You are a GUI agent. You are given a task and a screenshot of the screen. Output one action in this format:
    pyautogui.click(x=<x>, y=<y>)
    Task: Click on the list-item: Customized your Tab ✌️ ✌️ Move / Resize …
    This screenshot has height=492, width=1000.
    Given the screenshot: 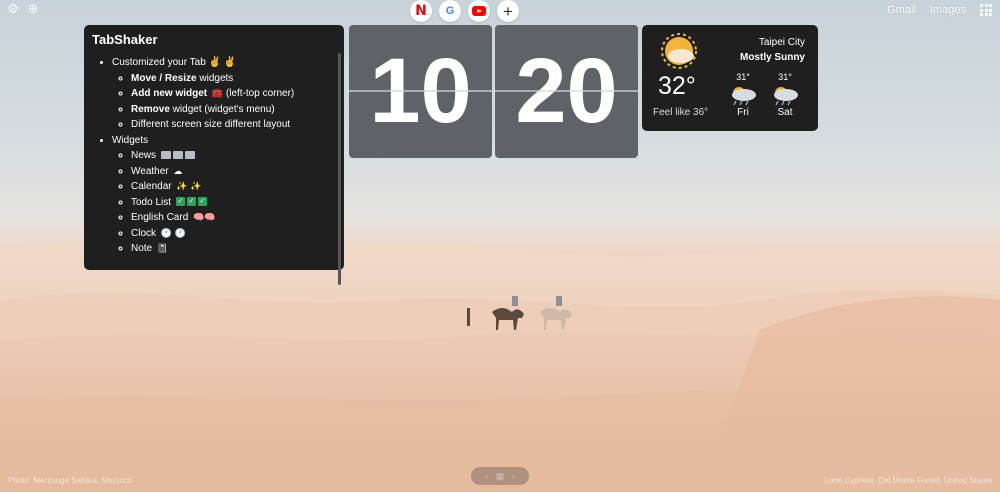 What is the action you would take?
    pyautogui.click(x=224, y=94)
    